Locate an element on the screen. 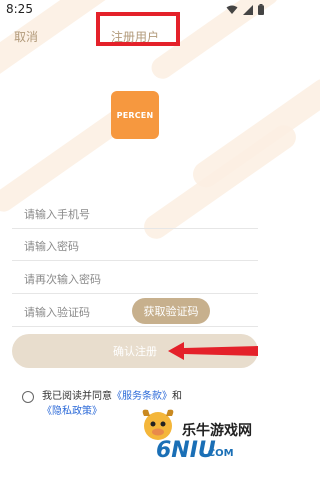  status-icons is located at coordinates (245, 9).